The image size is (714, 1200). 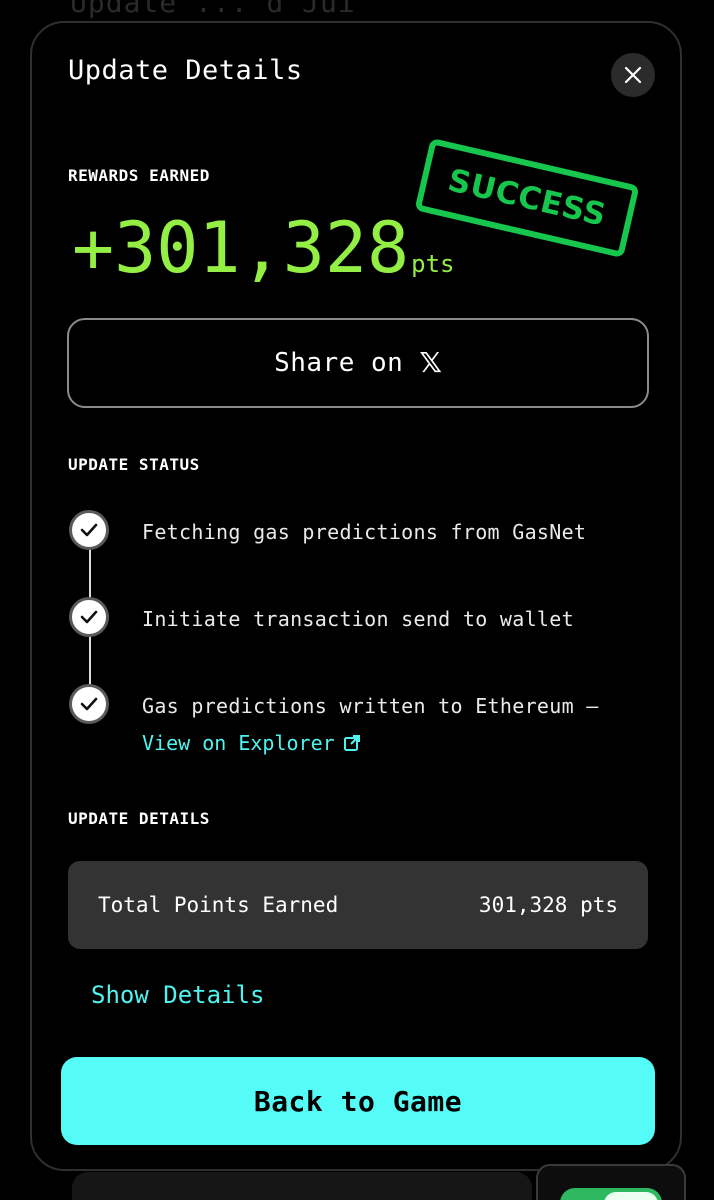 I want to click on background-card, so click(x=302, y=1186).